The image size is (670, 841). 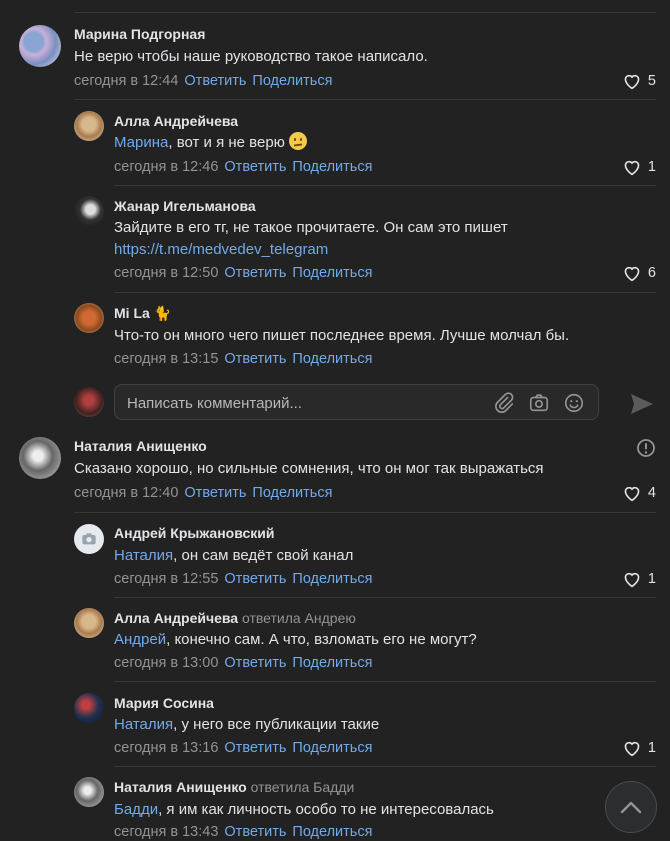 I want to click on comment-meta: сегодня в 13:43 Ответить Поделиться, so click(x=243, y=832).